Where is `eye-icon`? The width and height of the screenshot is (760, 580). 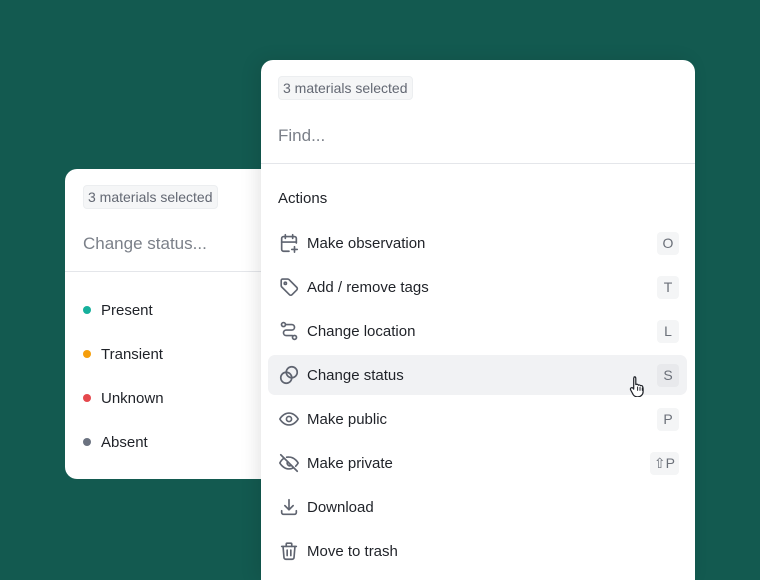
eye-icon is located at coordinates (289, 419).